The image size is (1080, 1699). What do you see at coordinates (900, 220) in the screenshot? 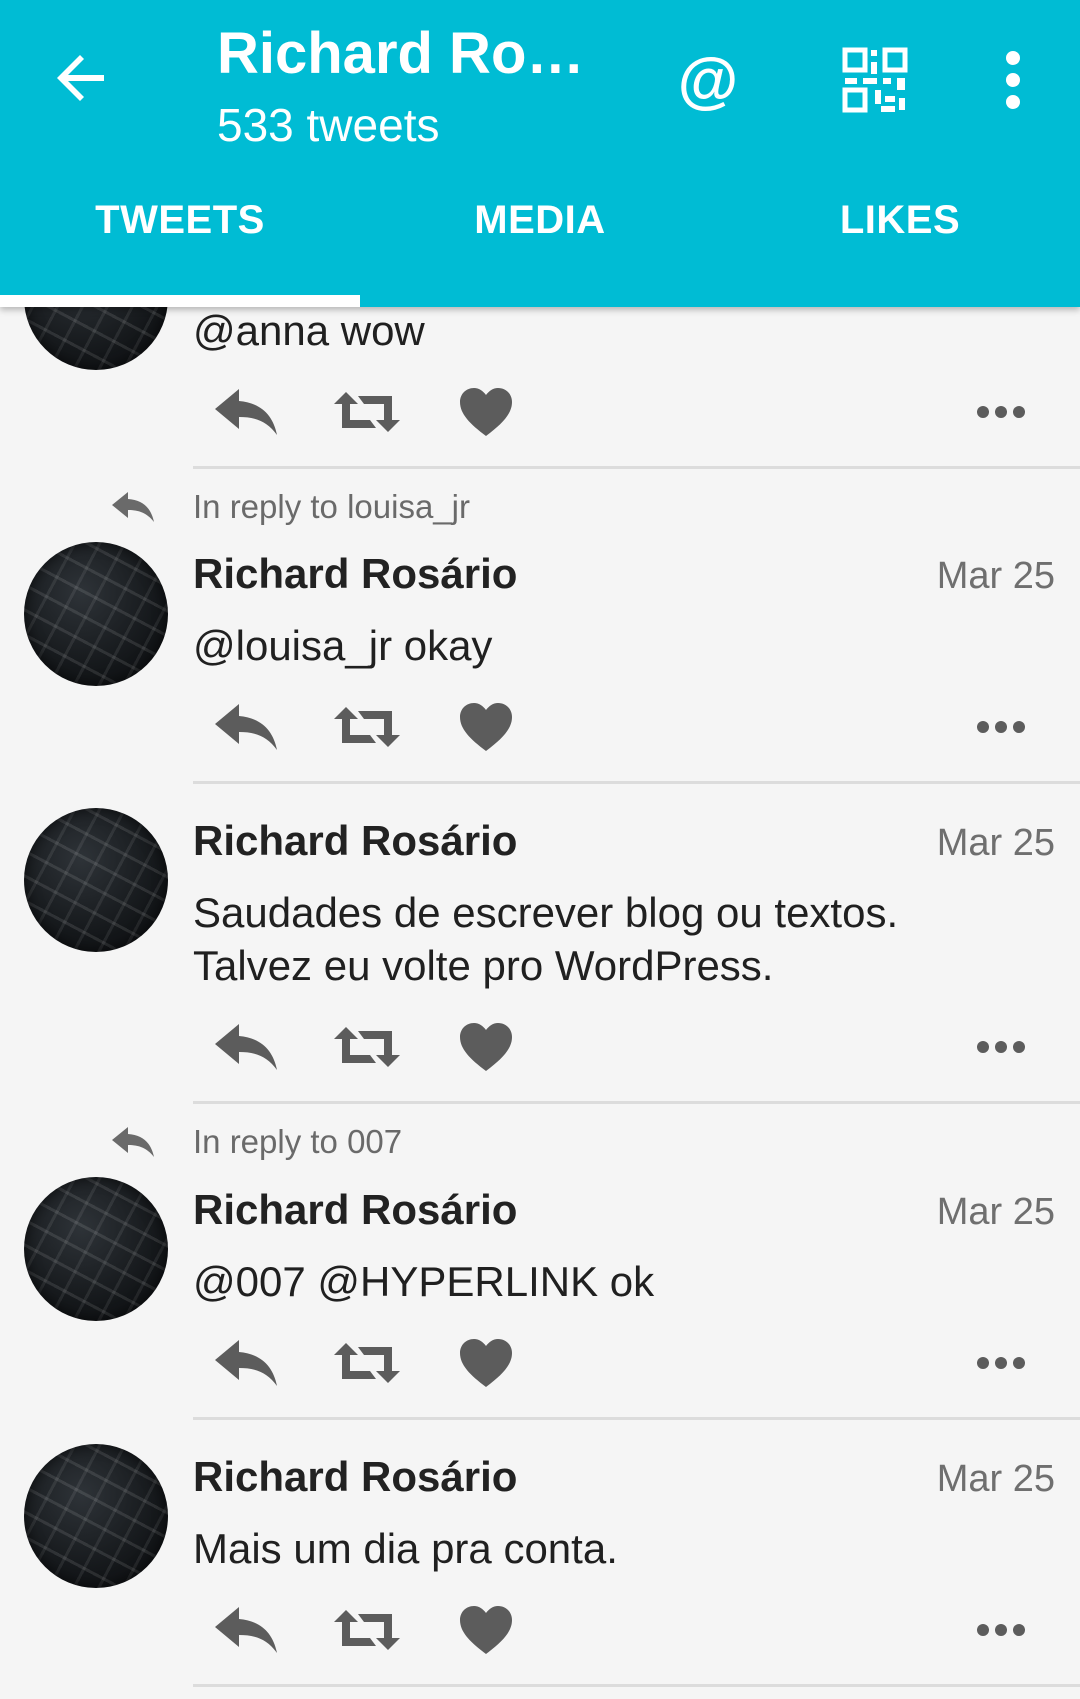
I see `tab-likes: LIKES` at bounding box center [900, 220].